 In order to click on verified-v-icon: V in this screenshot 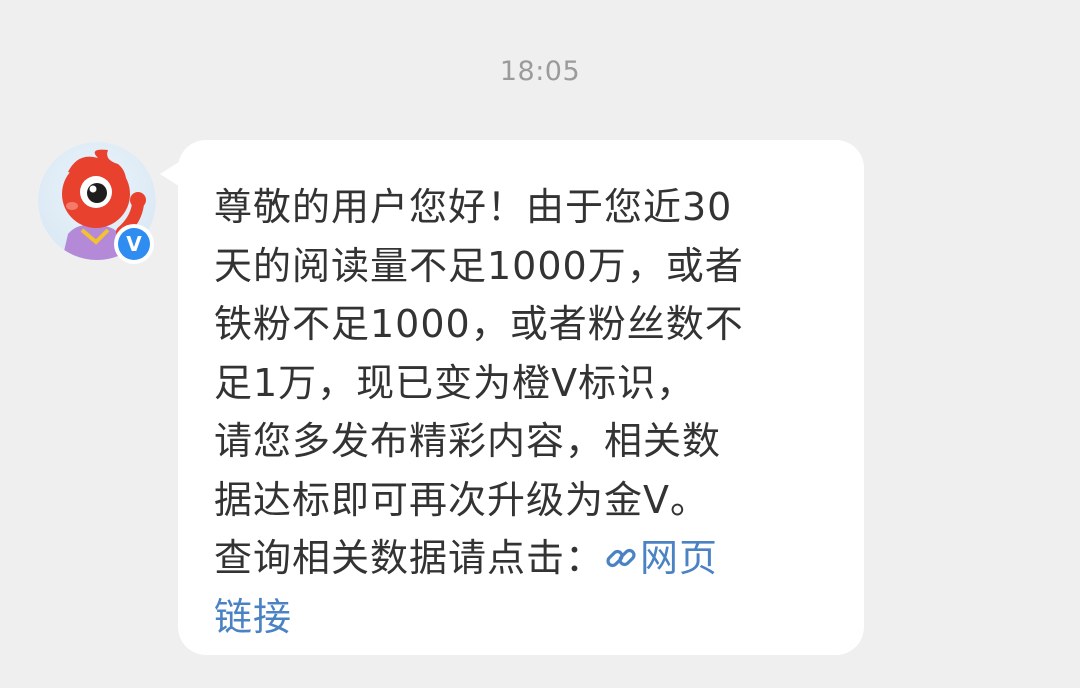, I will do `click(134, 244)`.